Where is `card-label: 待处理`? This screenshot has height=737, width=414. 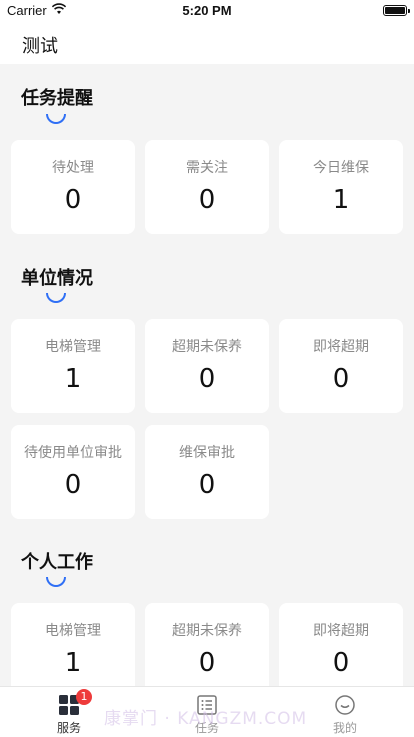
card-label: 待处理 is located at coordinates (73, 168).